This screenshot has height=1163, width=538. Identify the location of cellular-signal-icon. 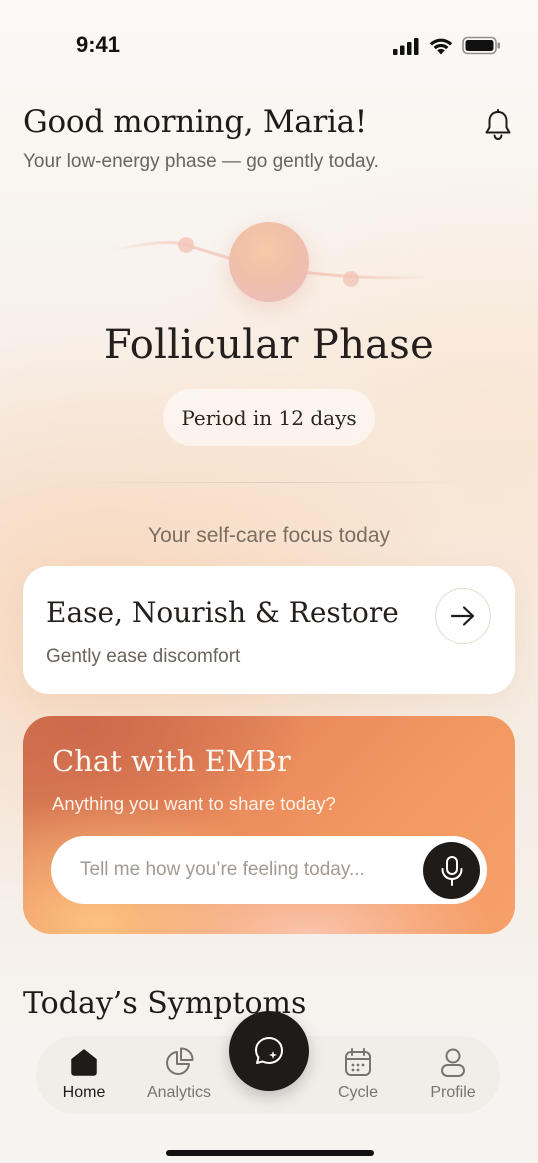
(406, 46).